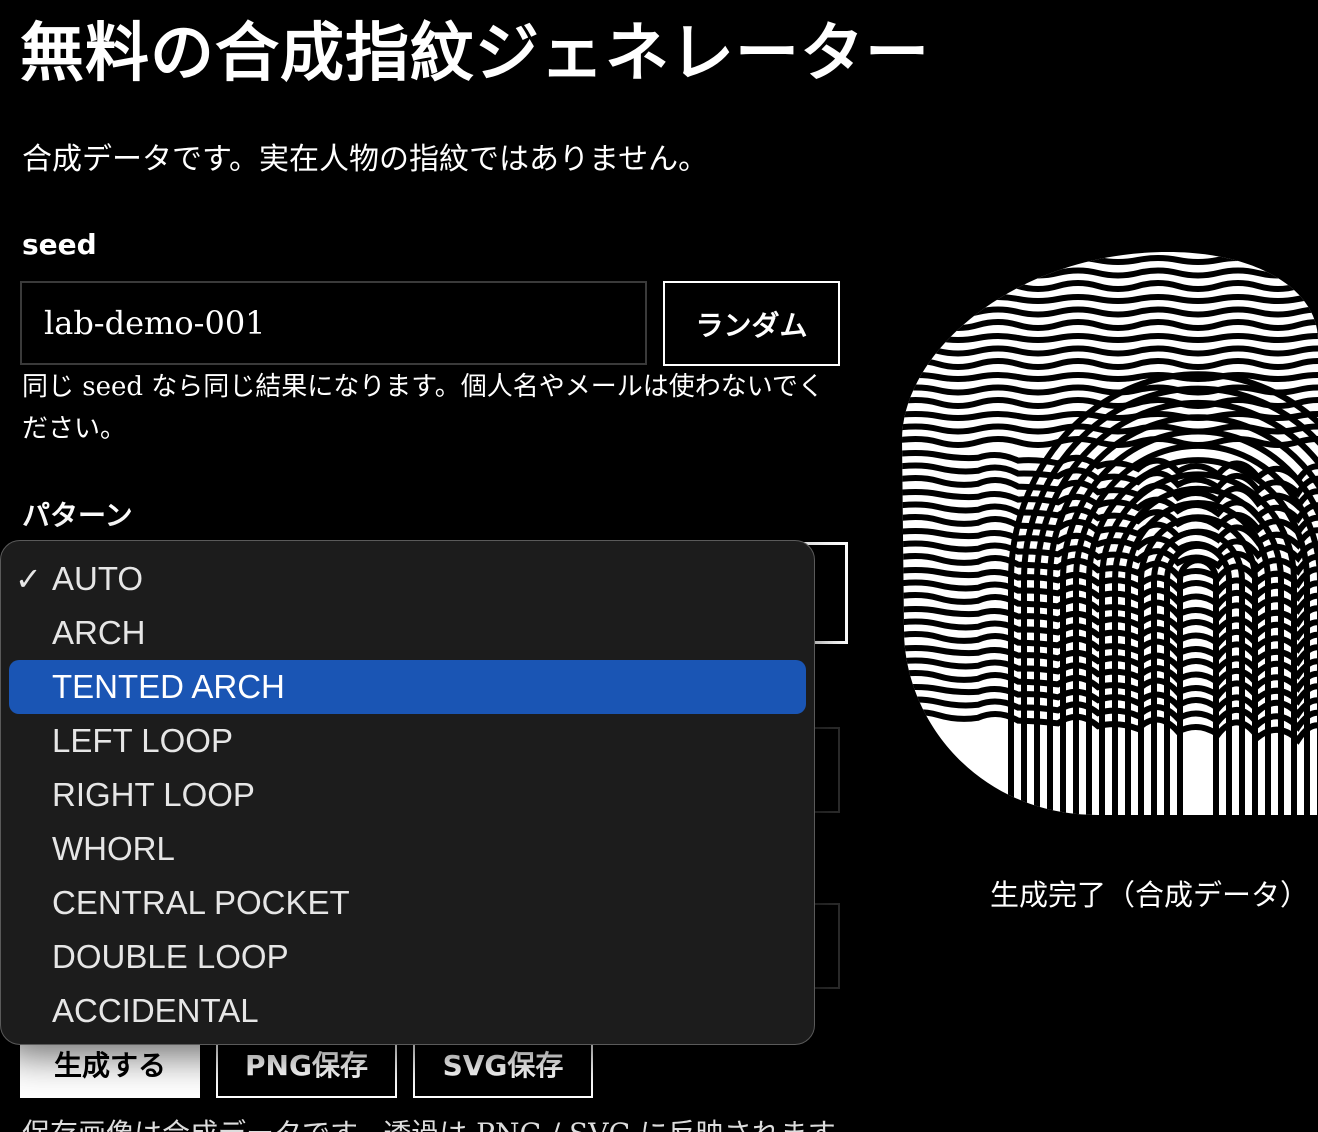 Image resolution: width=1318 pixels, height=1132 pixels. Describe the element at coordinates (168, 686) in the screenshot. I see `option-label: TENTED ARCH` at that location.